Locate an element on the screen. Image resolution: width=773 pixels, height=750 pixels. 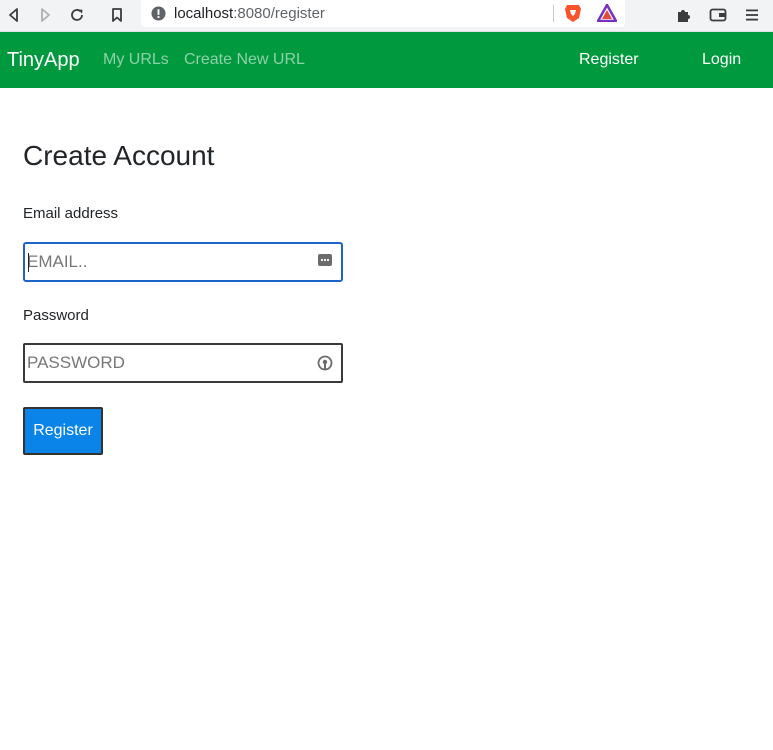
nav-register-link: Register is located at coordinates (609, 60).